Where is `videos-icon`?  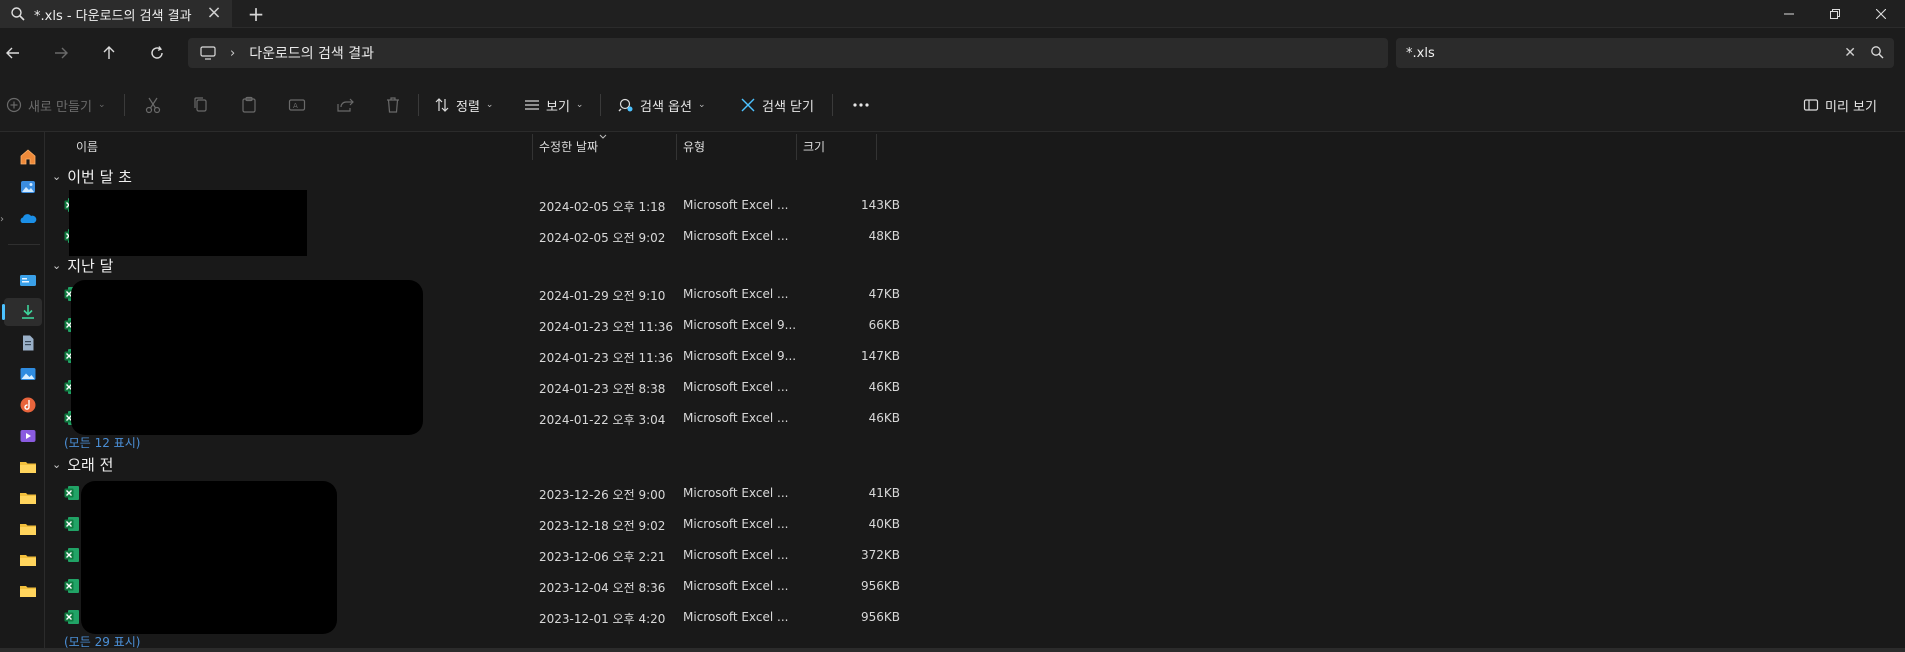
videos-icon is located at coordinates (28, 436).